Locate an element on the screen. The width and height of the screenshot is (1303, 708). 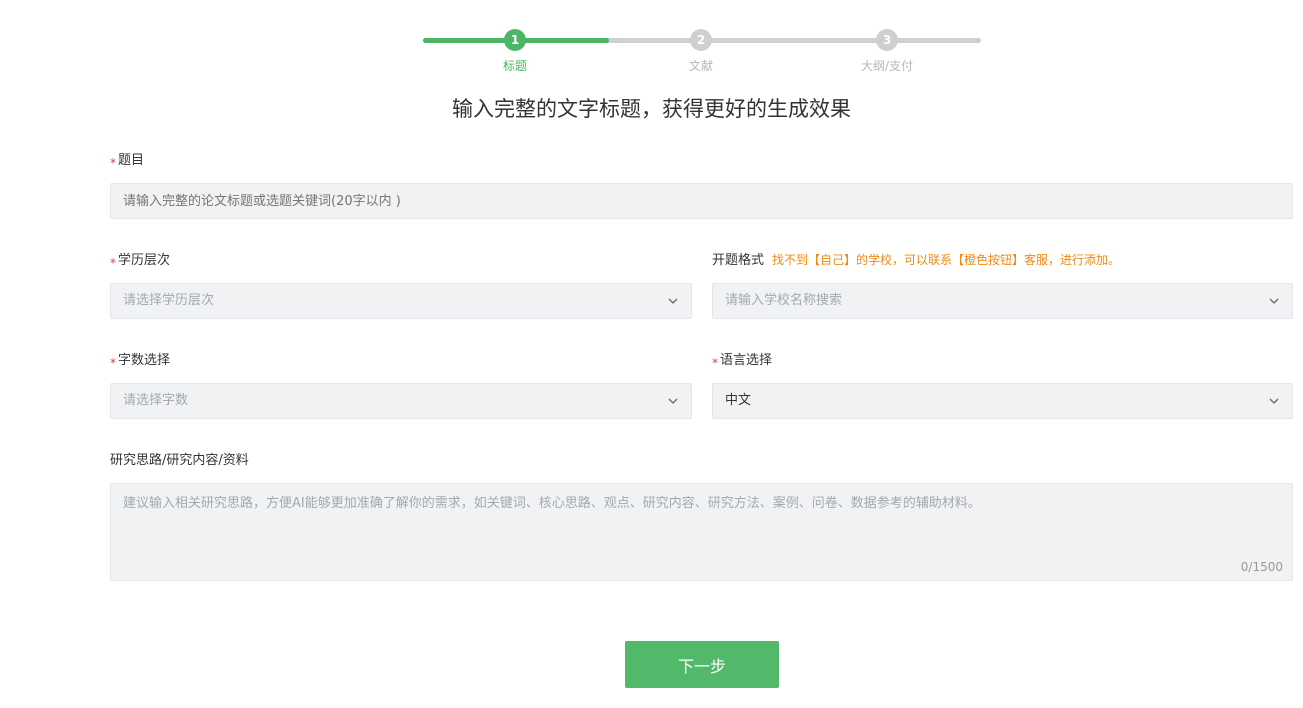
language-label-row: * 语言选择 is located at coordinates (742, 359).